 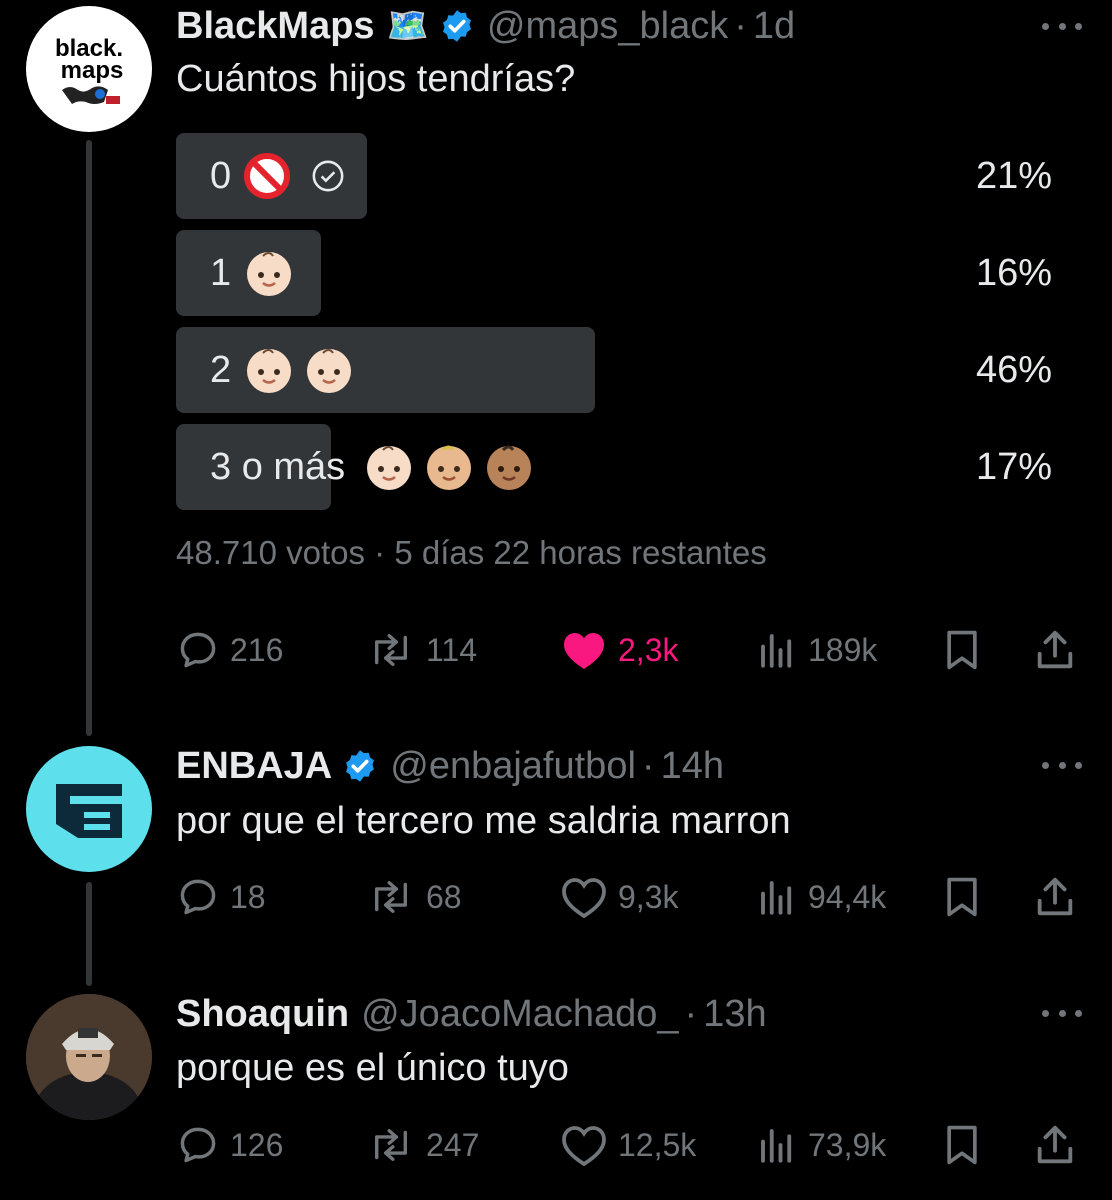 I want to click on tweet-header: BlackMaps 🗺️ @maps_black · 1d, so click(x=485, y=26).